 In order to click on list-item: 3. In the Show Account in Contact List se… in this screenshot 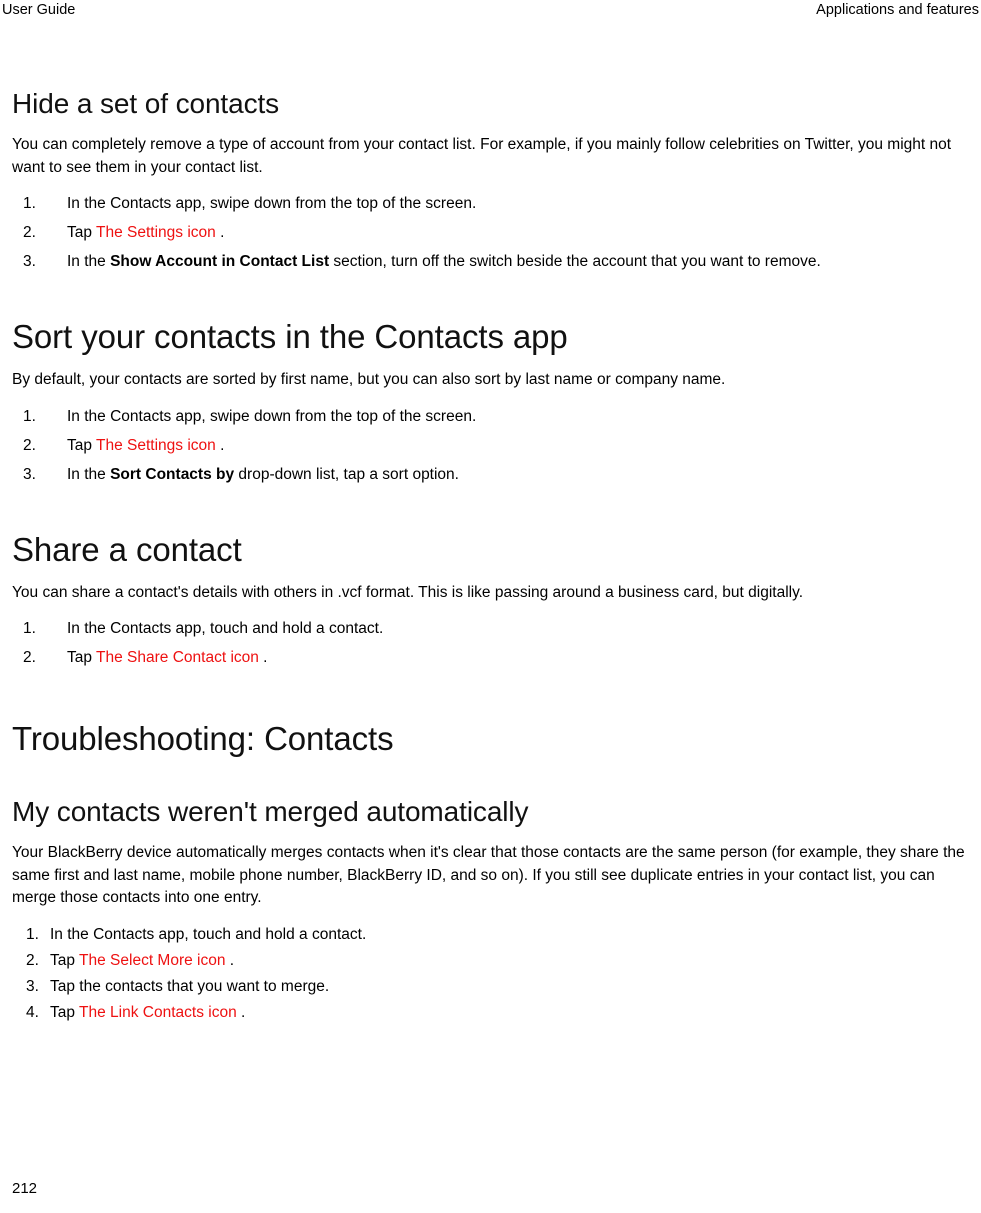, I will do `click(496, 262)`.